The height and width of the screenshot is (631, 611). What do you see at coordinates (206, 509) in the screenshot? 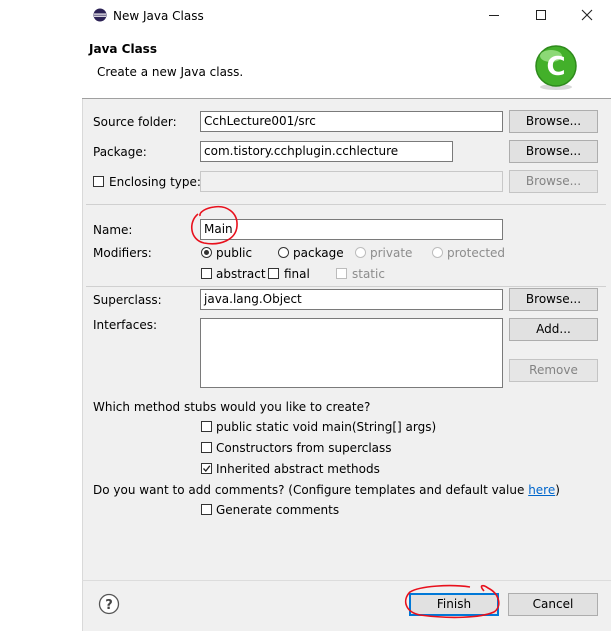
I see `generate-comments-checkbox` at bounding box center [206, 509].